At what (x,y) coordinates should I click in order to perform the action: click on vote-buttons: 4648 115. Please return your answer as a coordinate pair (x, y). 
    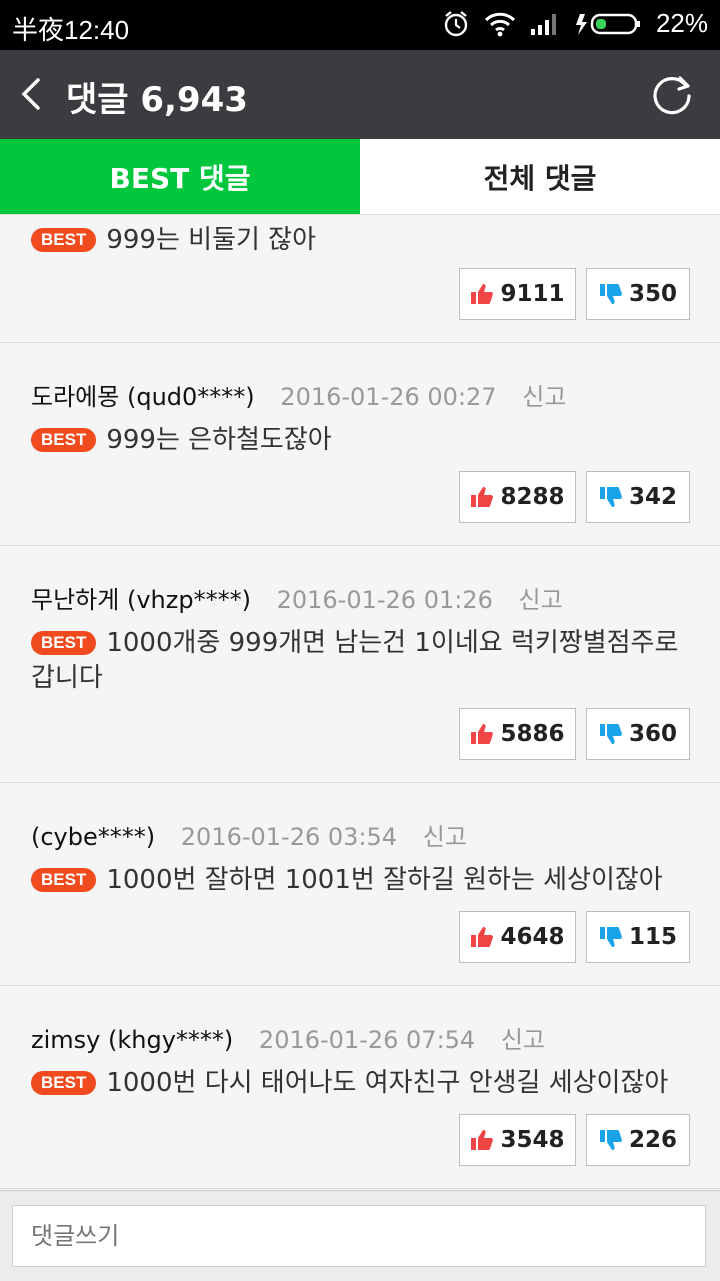
    Looking at the image, I should click on (574, 937).